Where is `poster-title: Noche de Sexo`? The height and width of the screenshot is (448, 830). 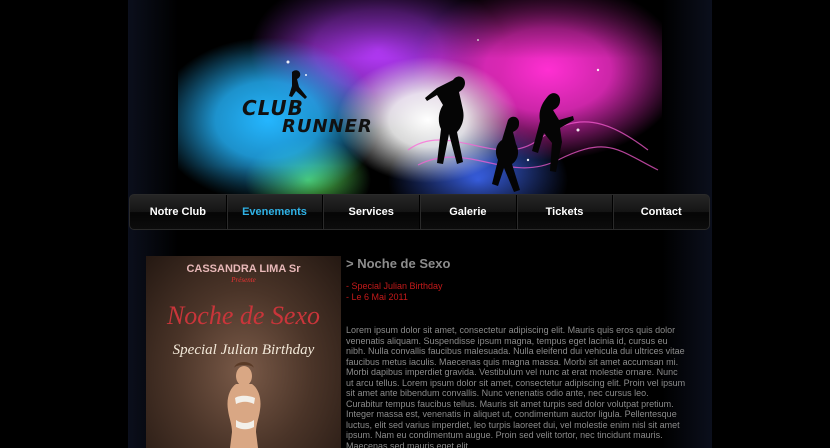
poster-title: Noche de Sexo is located at coordinates (243, 315).